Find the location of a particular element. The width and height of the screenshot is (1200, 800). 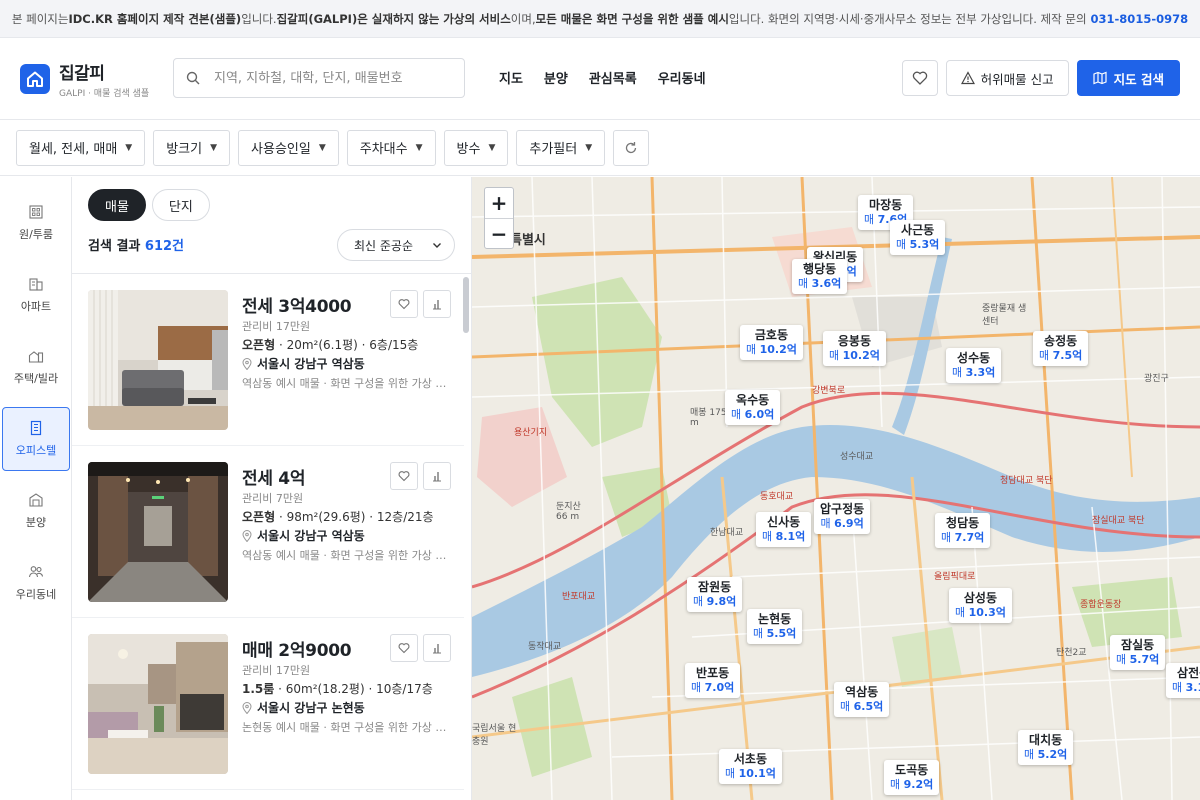

marker-area-name: 도곡동 is located at coordinates (912, 770).